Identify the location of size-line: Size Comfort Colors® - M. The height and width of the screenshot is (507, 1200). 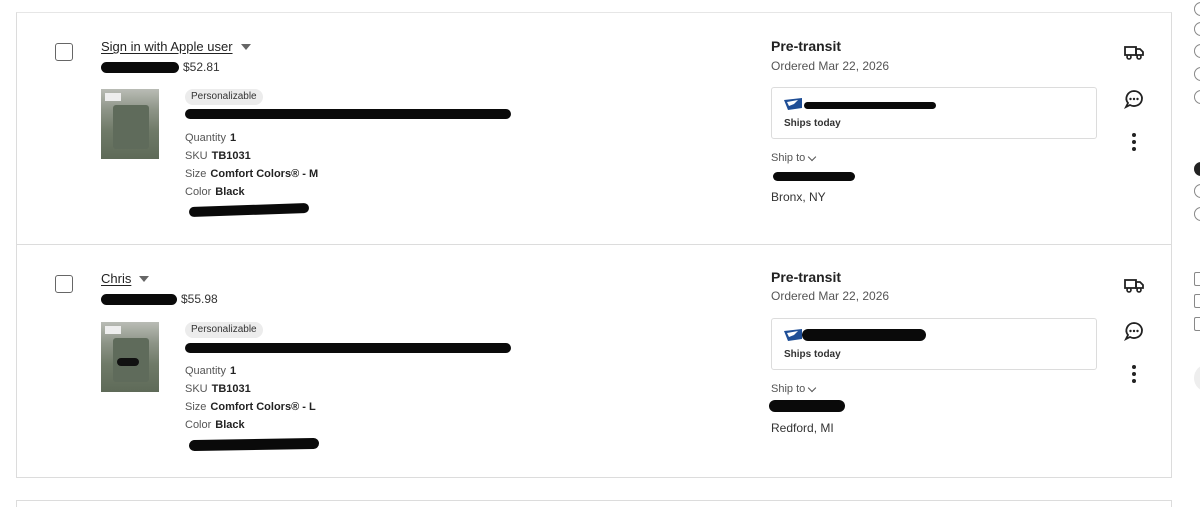
(251, 174).